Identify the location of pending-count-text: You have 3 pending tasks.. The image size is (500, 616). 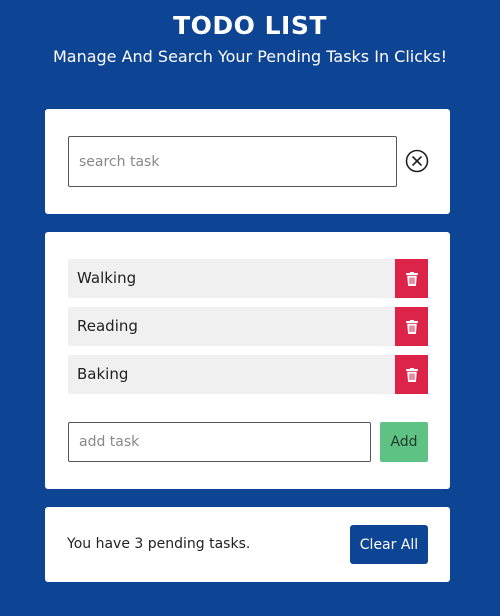
(159, 544).